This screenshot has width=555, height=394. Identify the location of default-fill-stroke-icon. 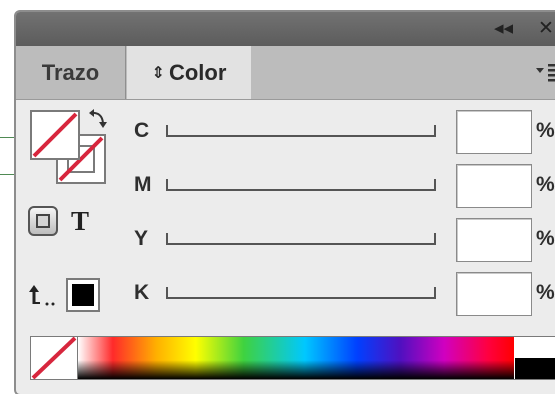
(43, 295).